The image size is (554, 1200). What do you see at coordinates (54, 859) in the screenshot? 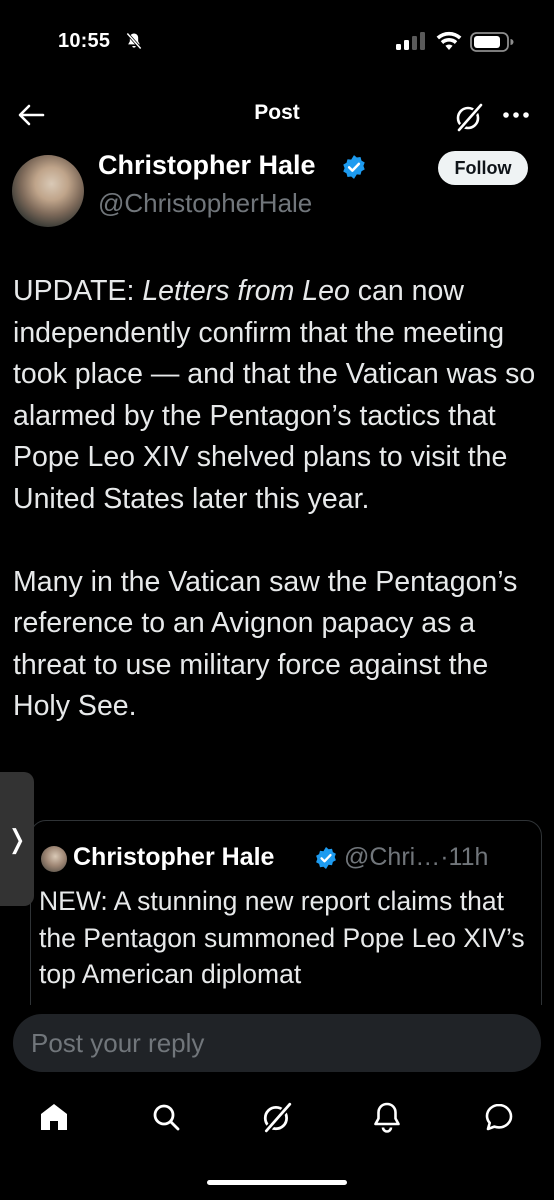
I see `quote-avatar` at bounding box center [54, 859].